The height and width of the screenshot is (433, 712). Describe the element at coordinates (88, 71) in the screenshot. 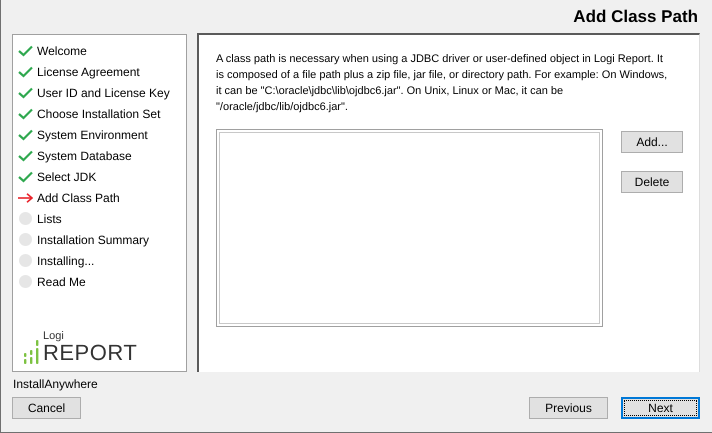

I see `step-label: License Agreement` at that location.